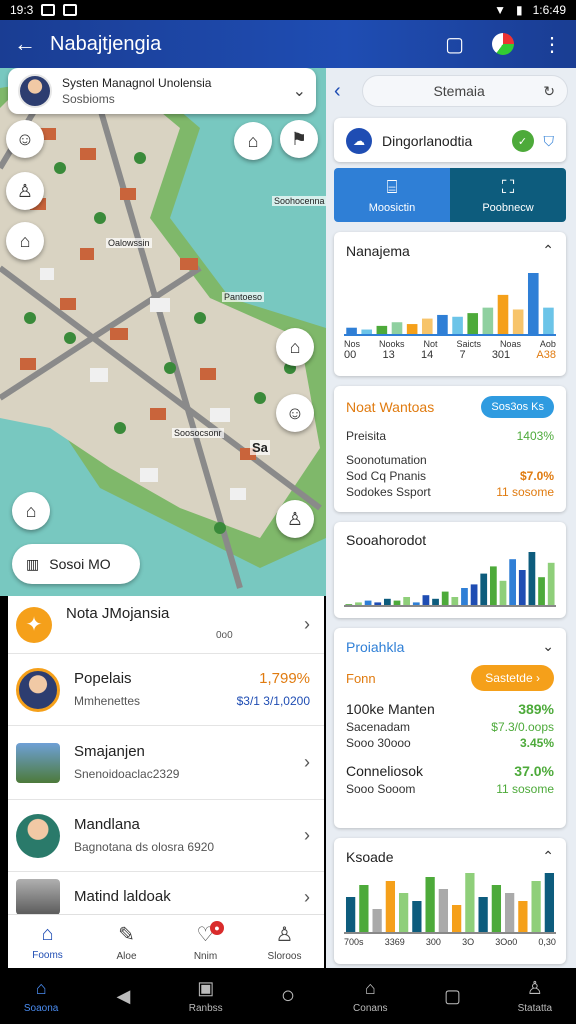 The image size is (576, 1024). What do you see at coordinates (288, 996) in the screenshot?
I see `nav-circle: ○` at bounding box center [288, 996].